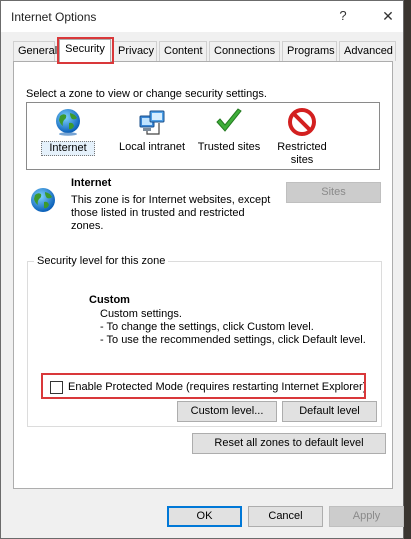 The width and height of the screenshot is (411, 539). Describe the element at coordinates (101, 261) in the screenshot. I see `security-level-group-label: Security level for this zone` at that location.